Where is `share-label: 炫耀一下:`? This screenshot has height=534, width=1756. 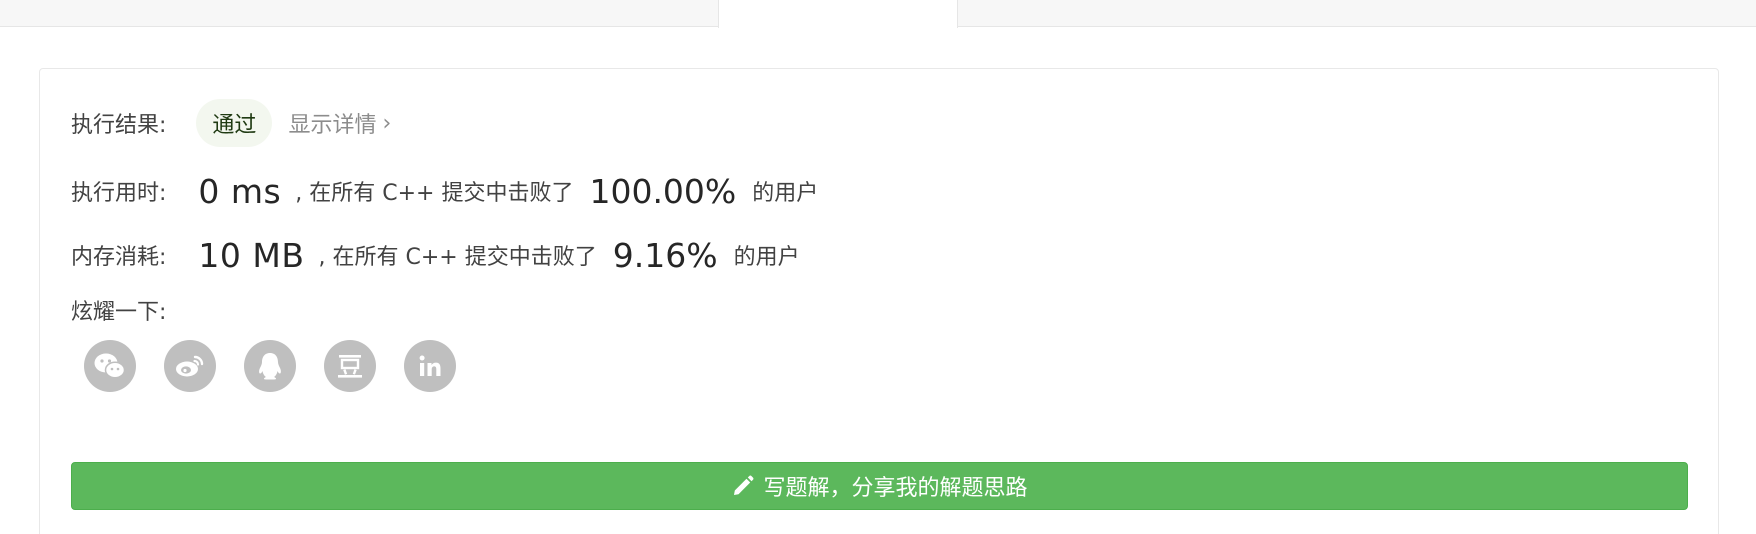 share-label: 炫耀一下: is located at coordinates (119, 312).